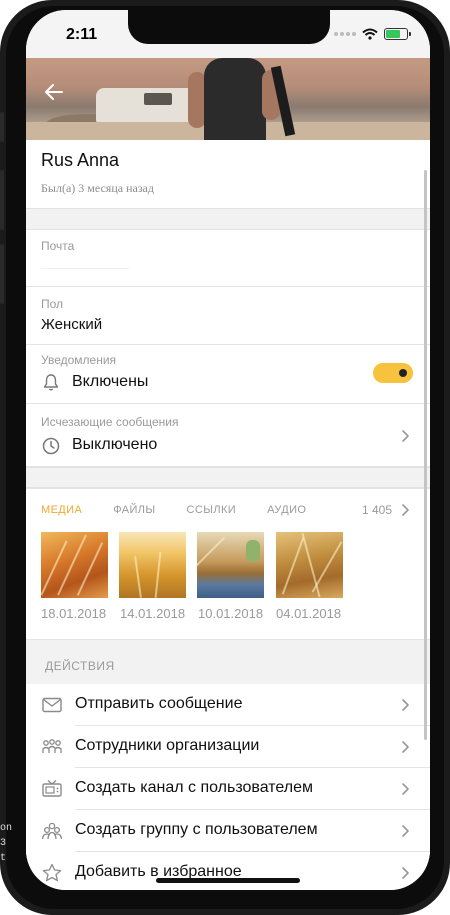 Image resolution: width=450 pixels, height=915 pixels. I want to click on media-date: 14.01.2018, so click(153, 613).